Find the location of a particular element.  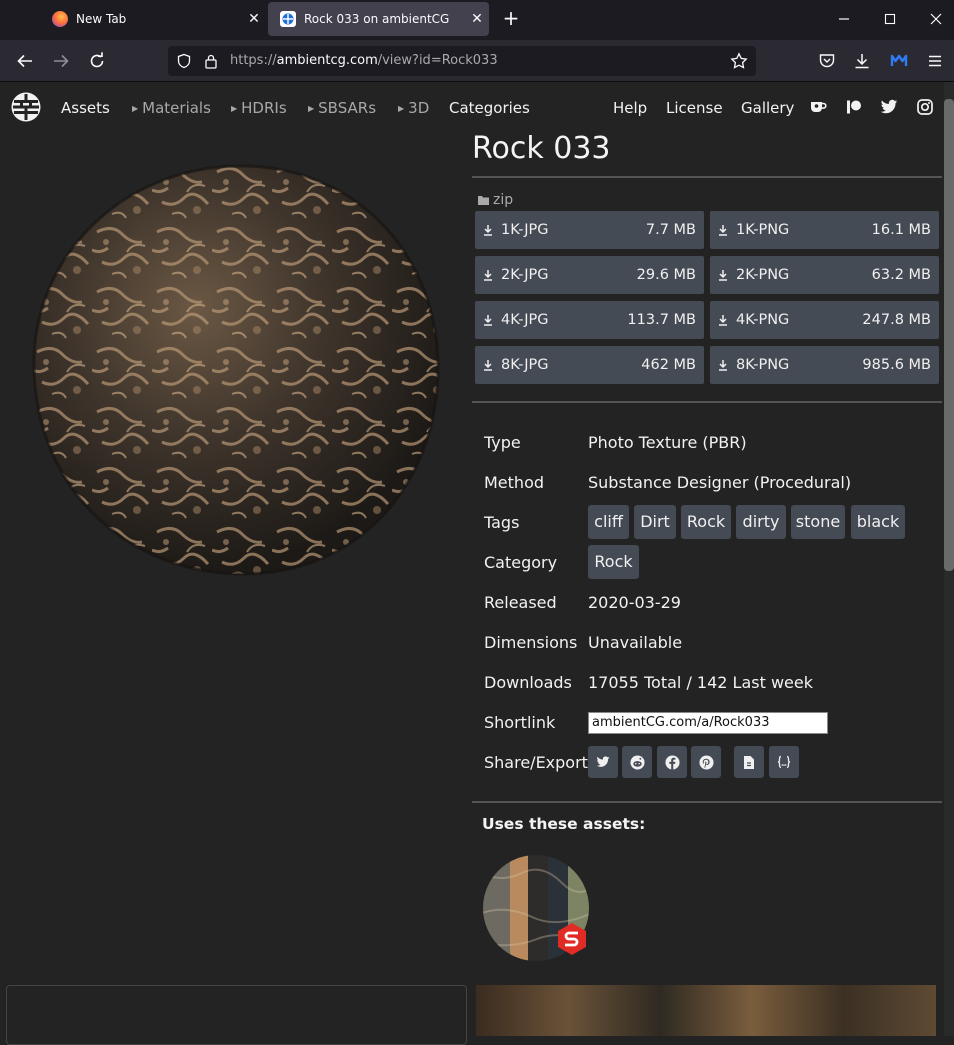

shield-icon is located at coordinates (184, 61).